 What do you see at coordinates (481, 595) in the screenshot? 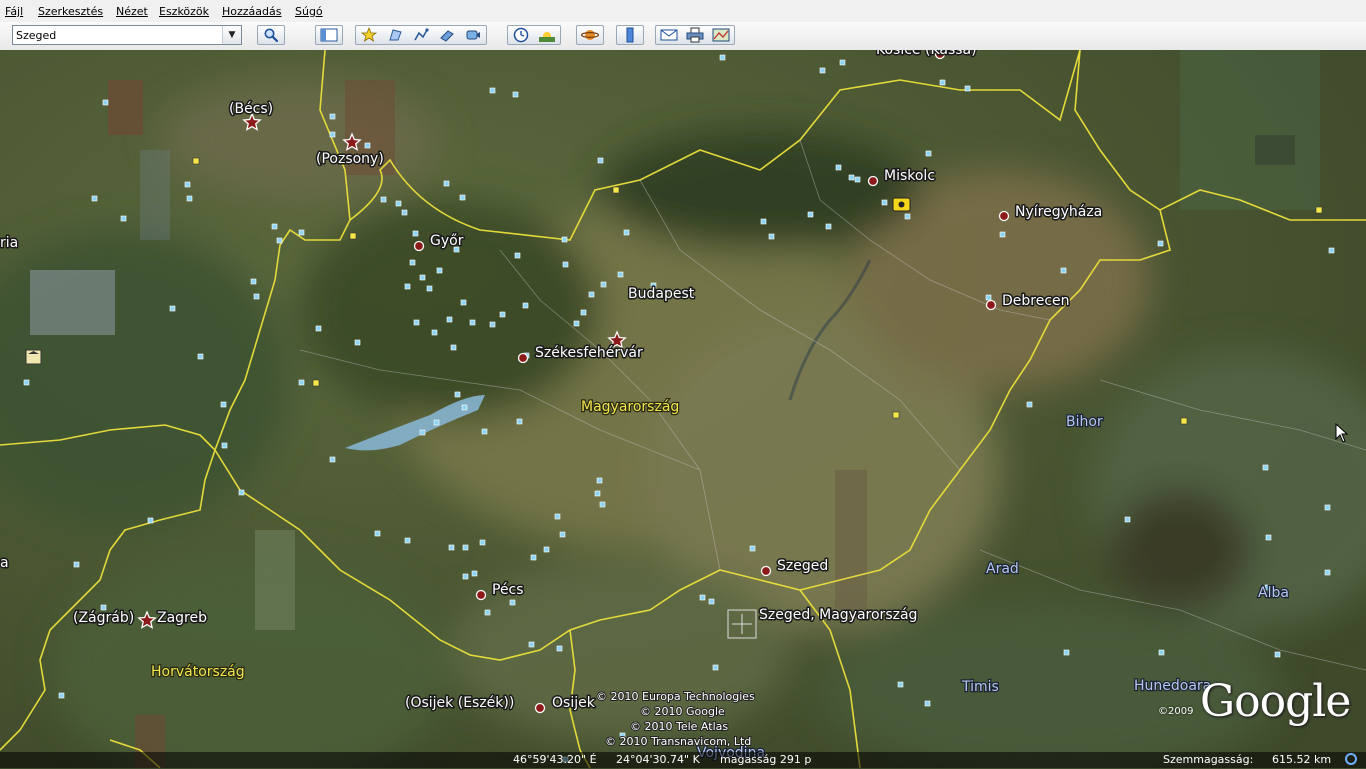
I see `pecs-marker` at bounding box center [481, 595].